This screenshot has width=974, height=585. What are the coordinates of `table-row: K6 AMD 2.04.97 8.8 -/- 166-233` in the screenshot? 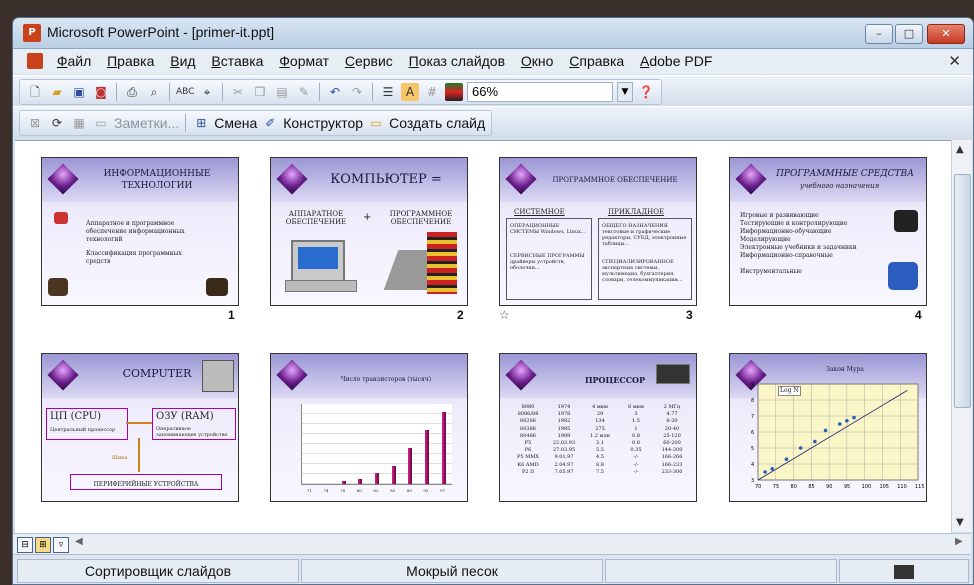 It's located at (600, 465).